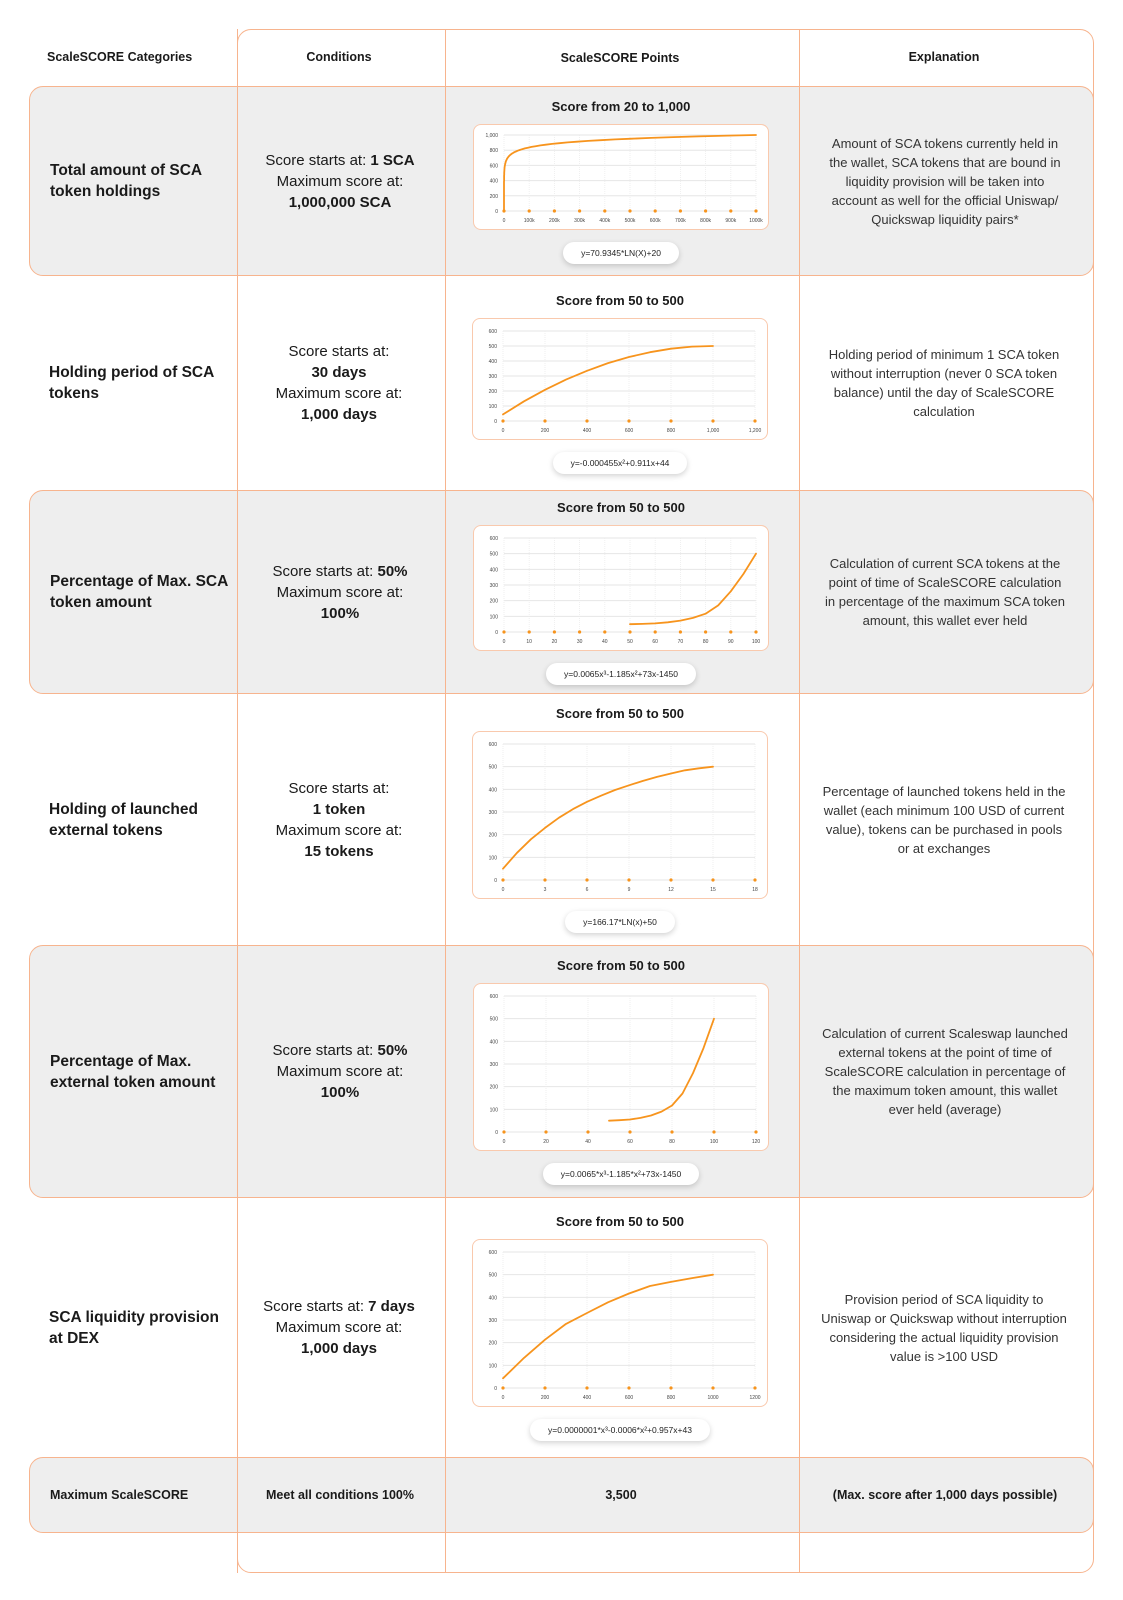 This screenshot has height=1600, width=1123. What do you see at coordinates (621, 1067) in the screenshot?
I see `chart: 0 100 200 300 400 500 600 0 20 40 60 80 100 120` at bounding box center [621, 1067].